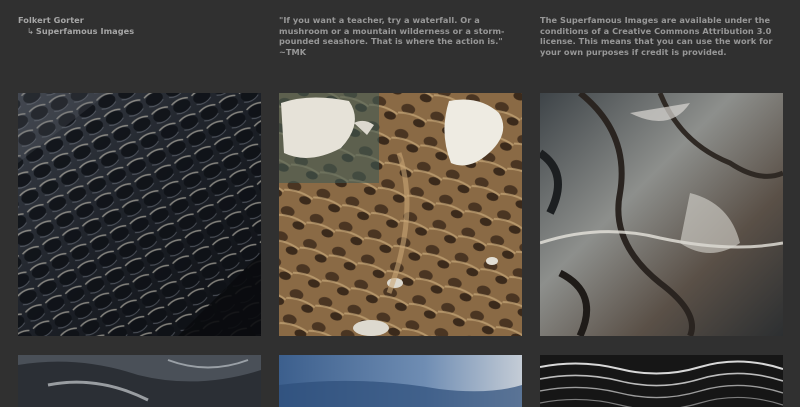  What do you see at coordinates (30, 30) in the screenshot?
I see `return-arrow-icon: ↳` at bounding box center [30, 30].